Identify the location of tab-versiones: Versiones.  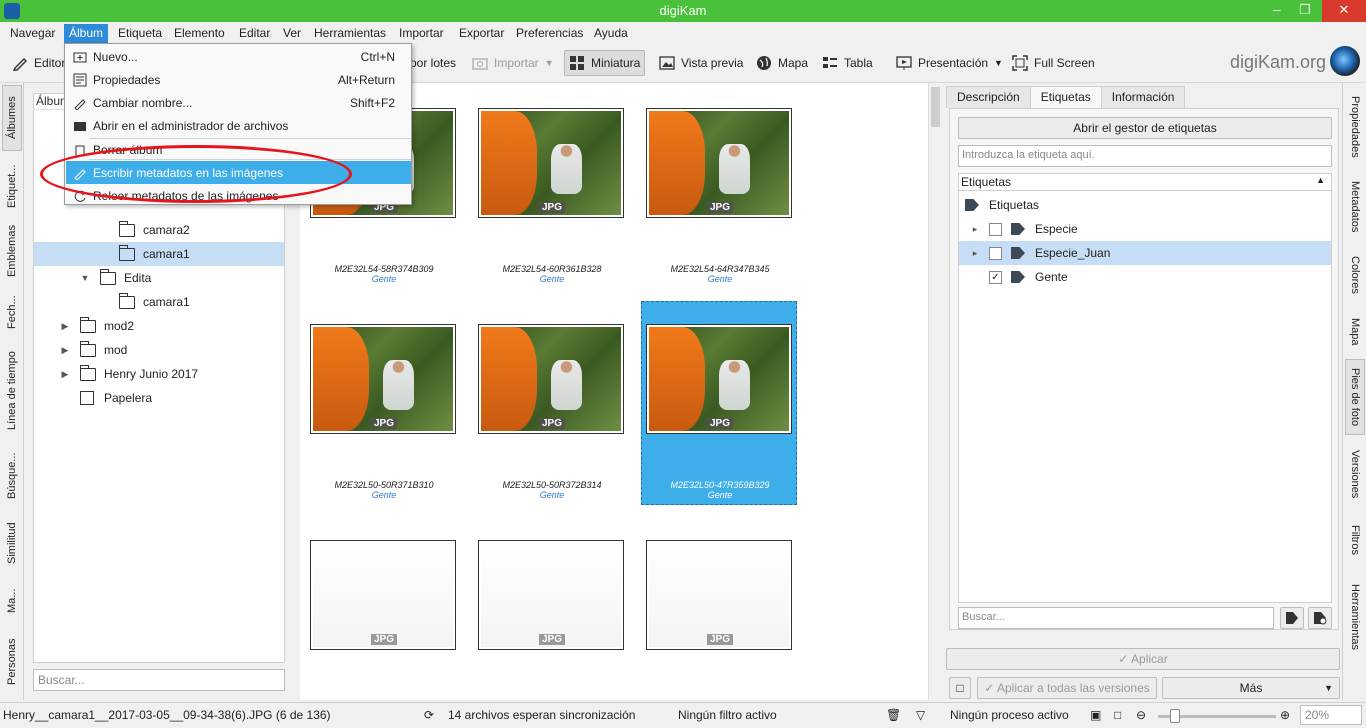
(1355, 474).